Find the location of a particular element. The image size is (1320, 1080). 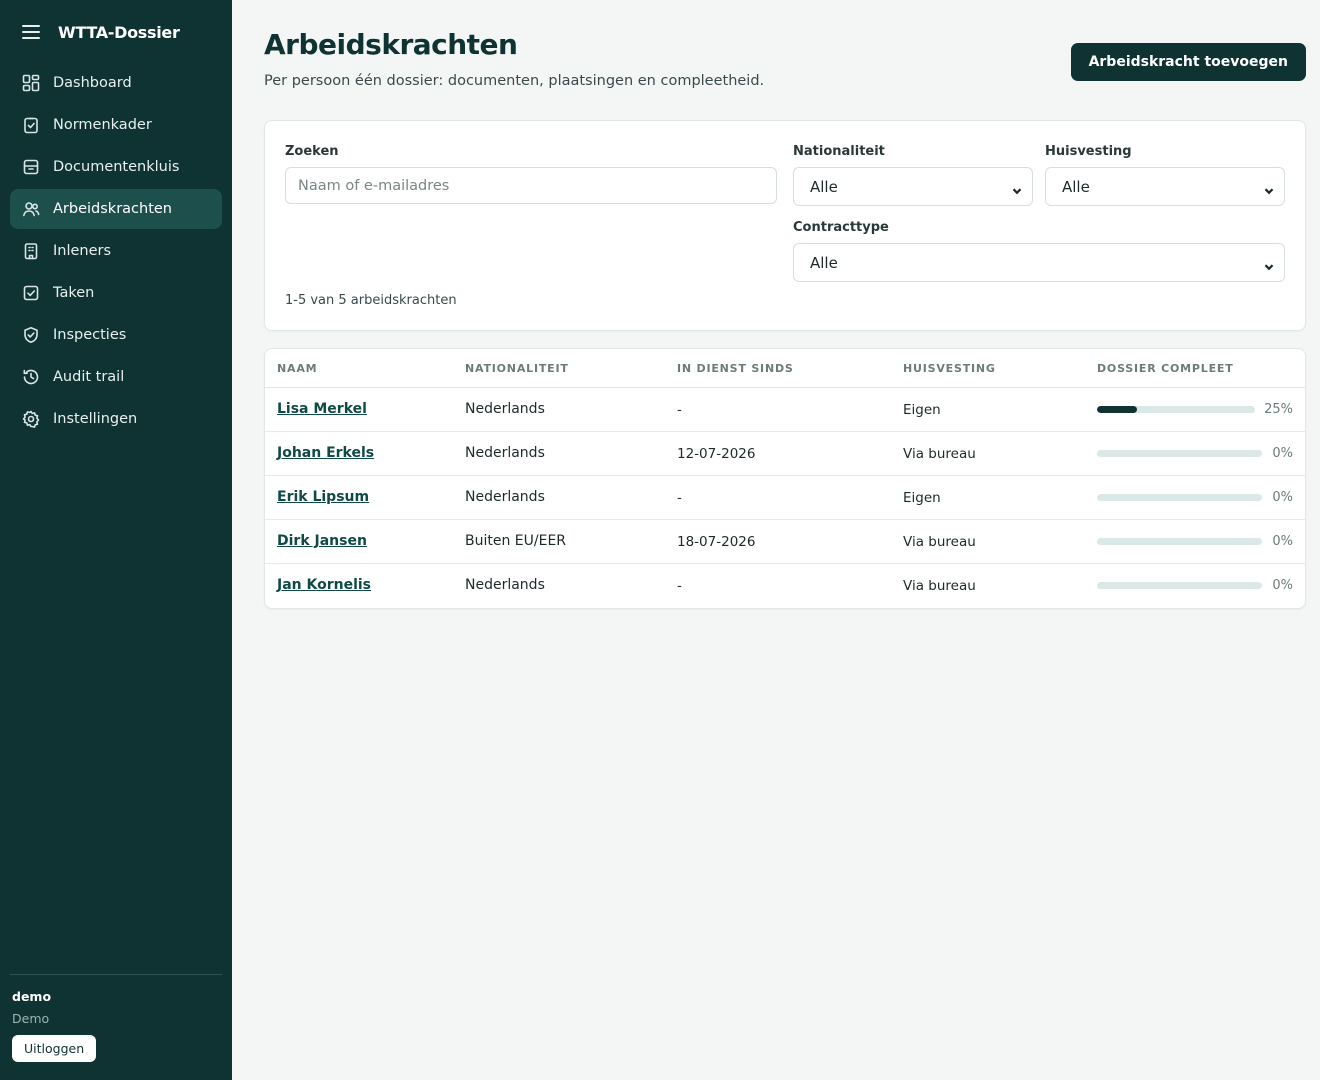

sidebar-item-instellingen: Instellingen is located at coordinates (116, 419).